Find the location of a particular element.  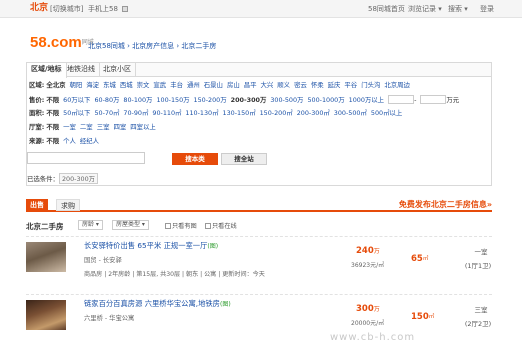

switch-city-link: [切换城市] is located at coordinates (66, 9).